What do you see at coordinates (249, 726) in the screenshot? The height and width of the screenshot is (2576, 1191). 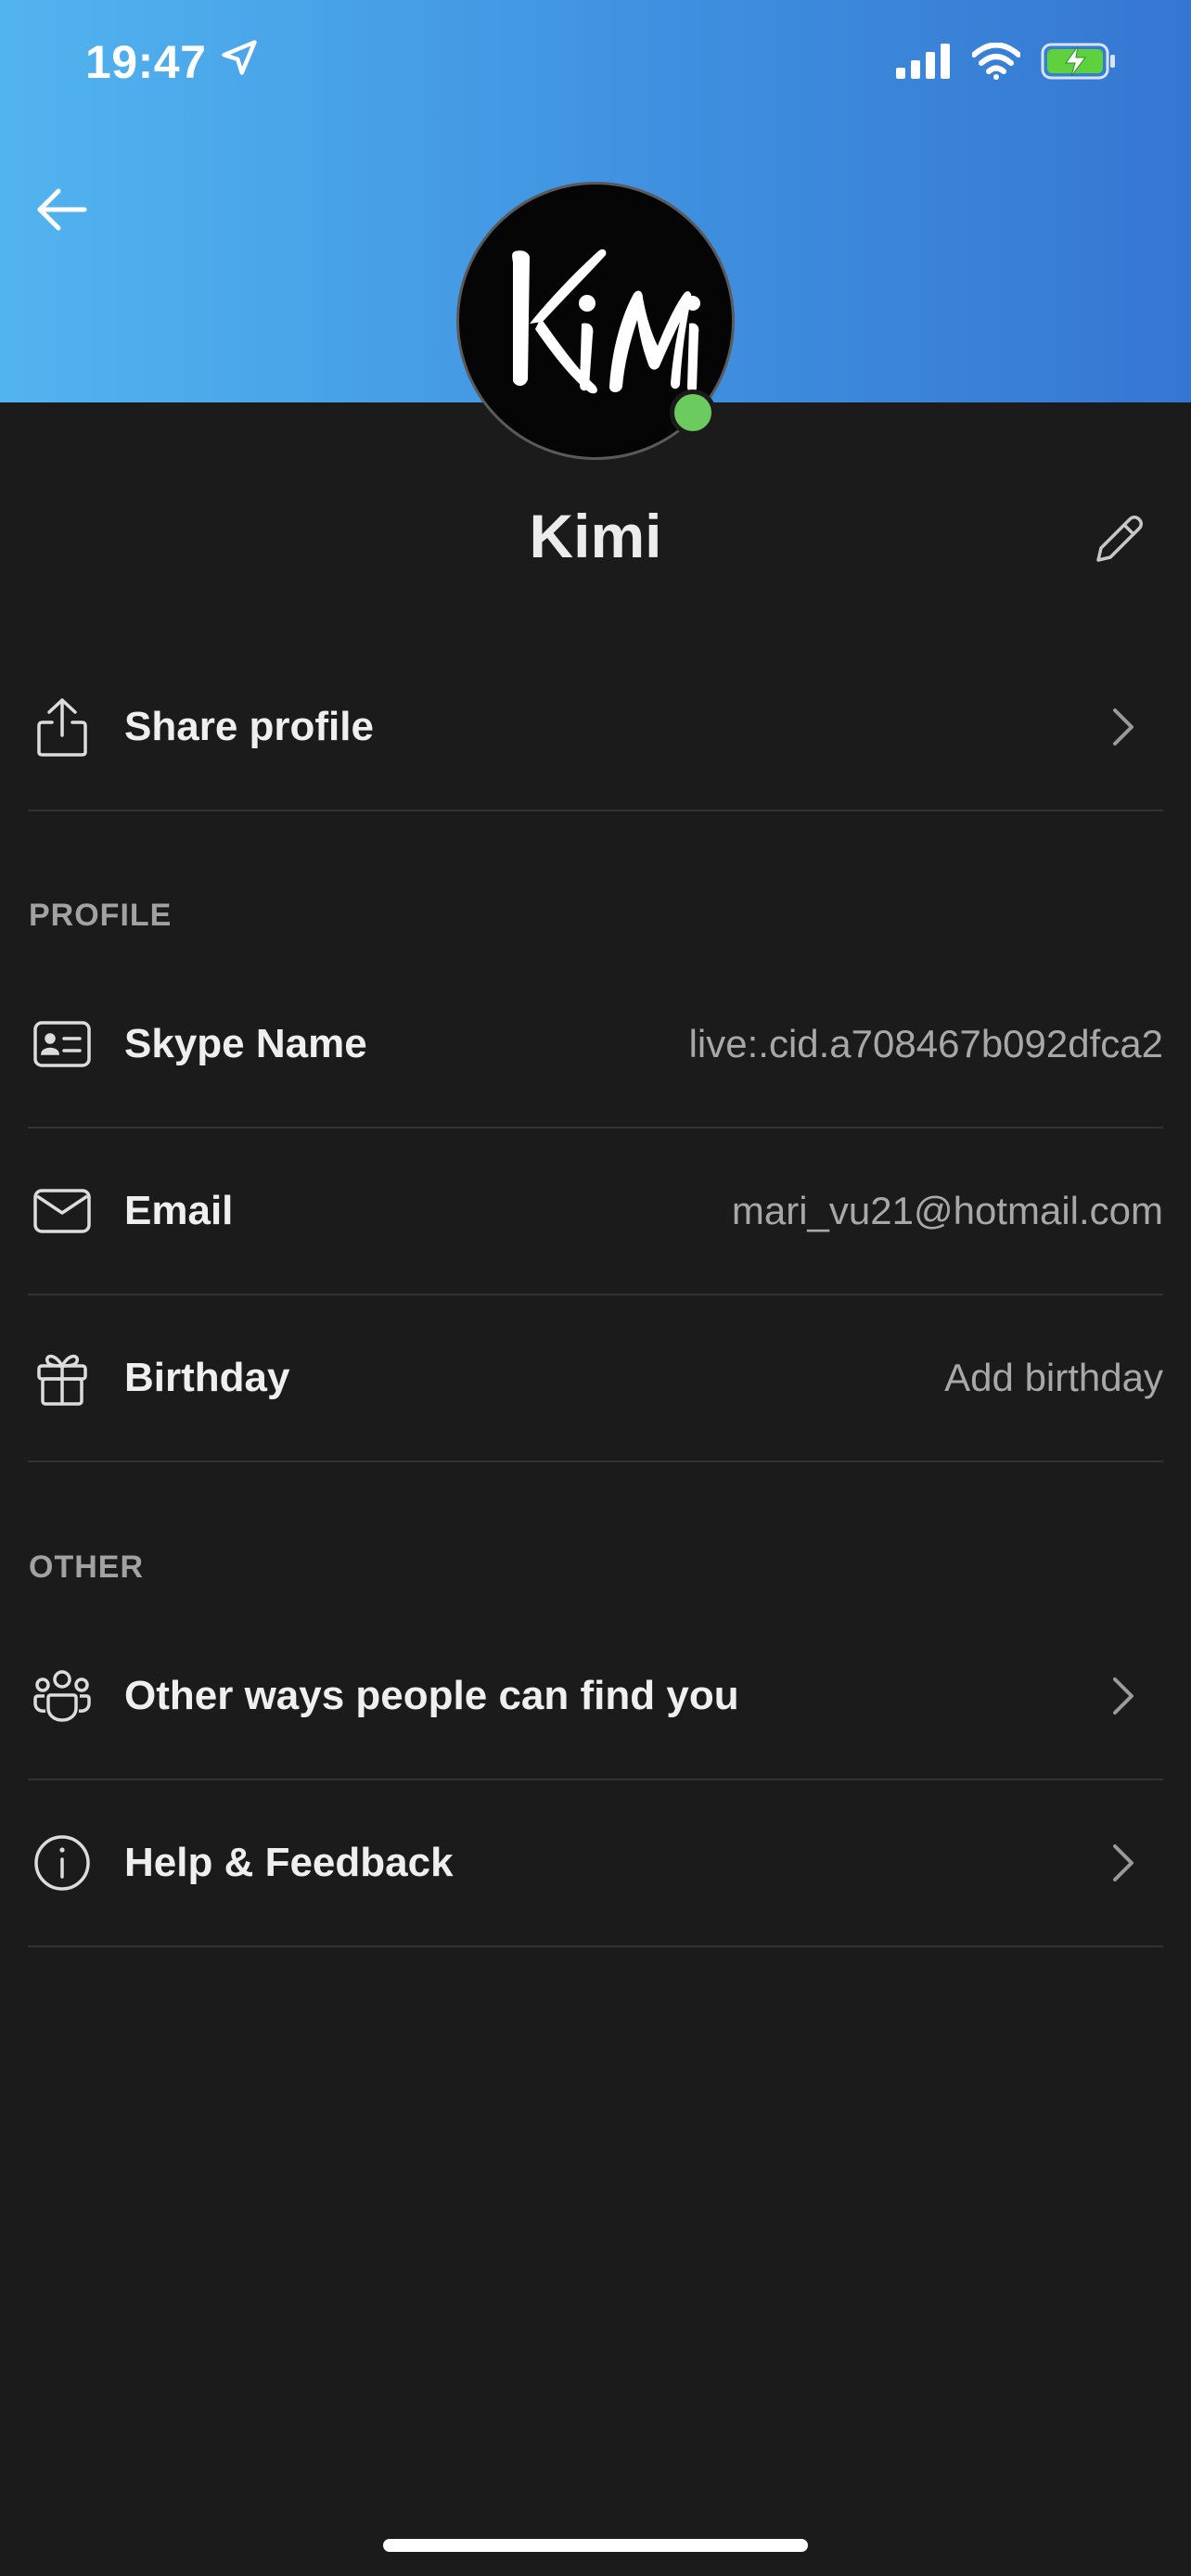 I see `share-profile-label: Share profile` at bounding box center [249, 726].